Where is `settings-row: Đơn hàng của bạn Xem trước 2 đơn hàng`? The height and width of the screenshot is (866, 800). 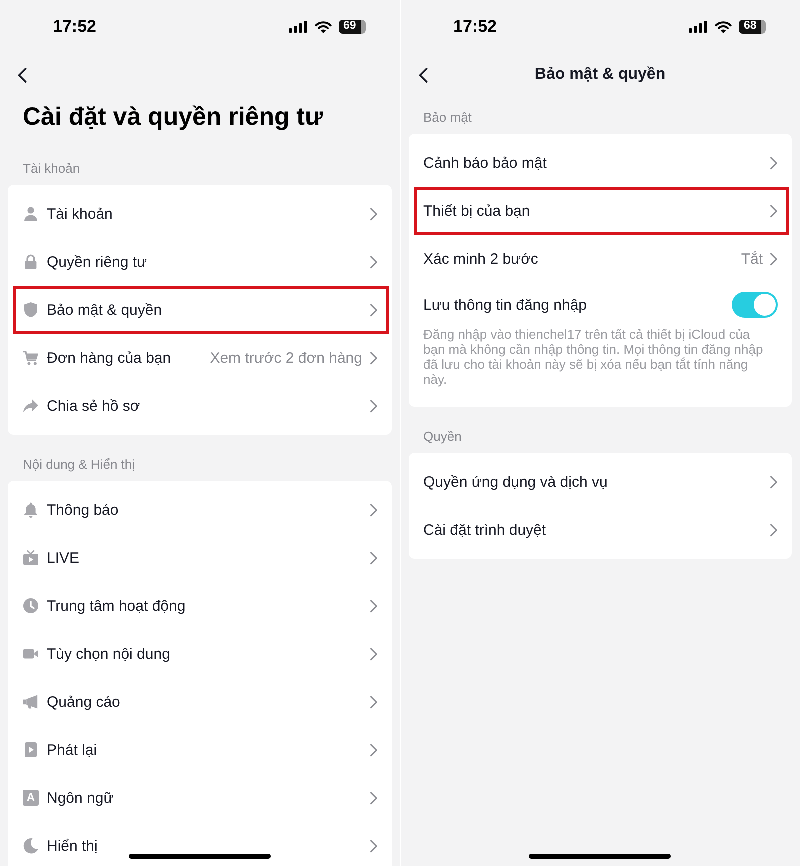
settings-row: Đơn hàng của bạn Xem trước 2 đơn hàng is located at coordinates (200, 358).